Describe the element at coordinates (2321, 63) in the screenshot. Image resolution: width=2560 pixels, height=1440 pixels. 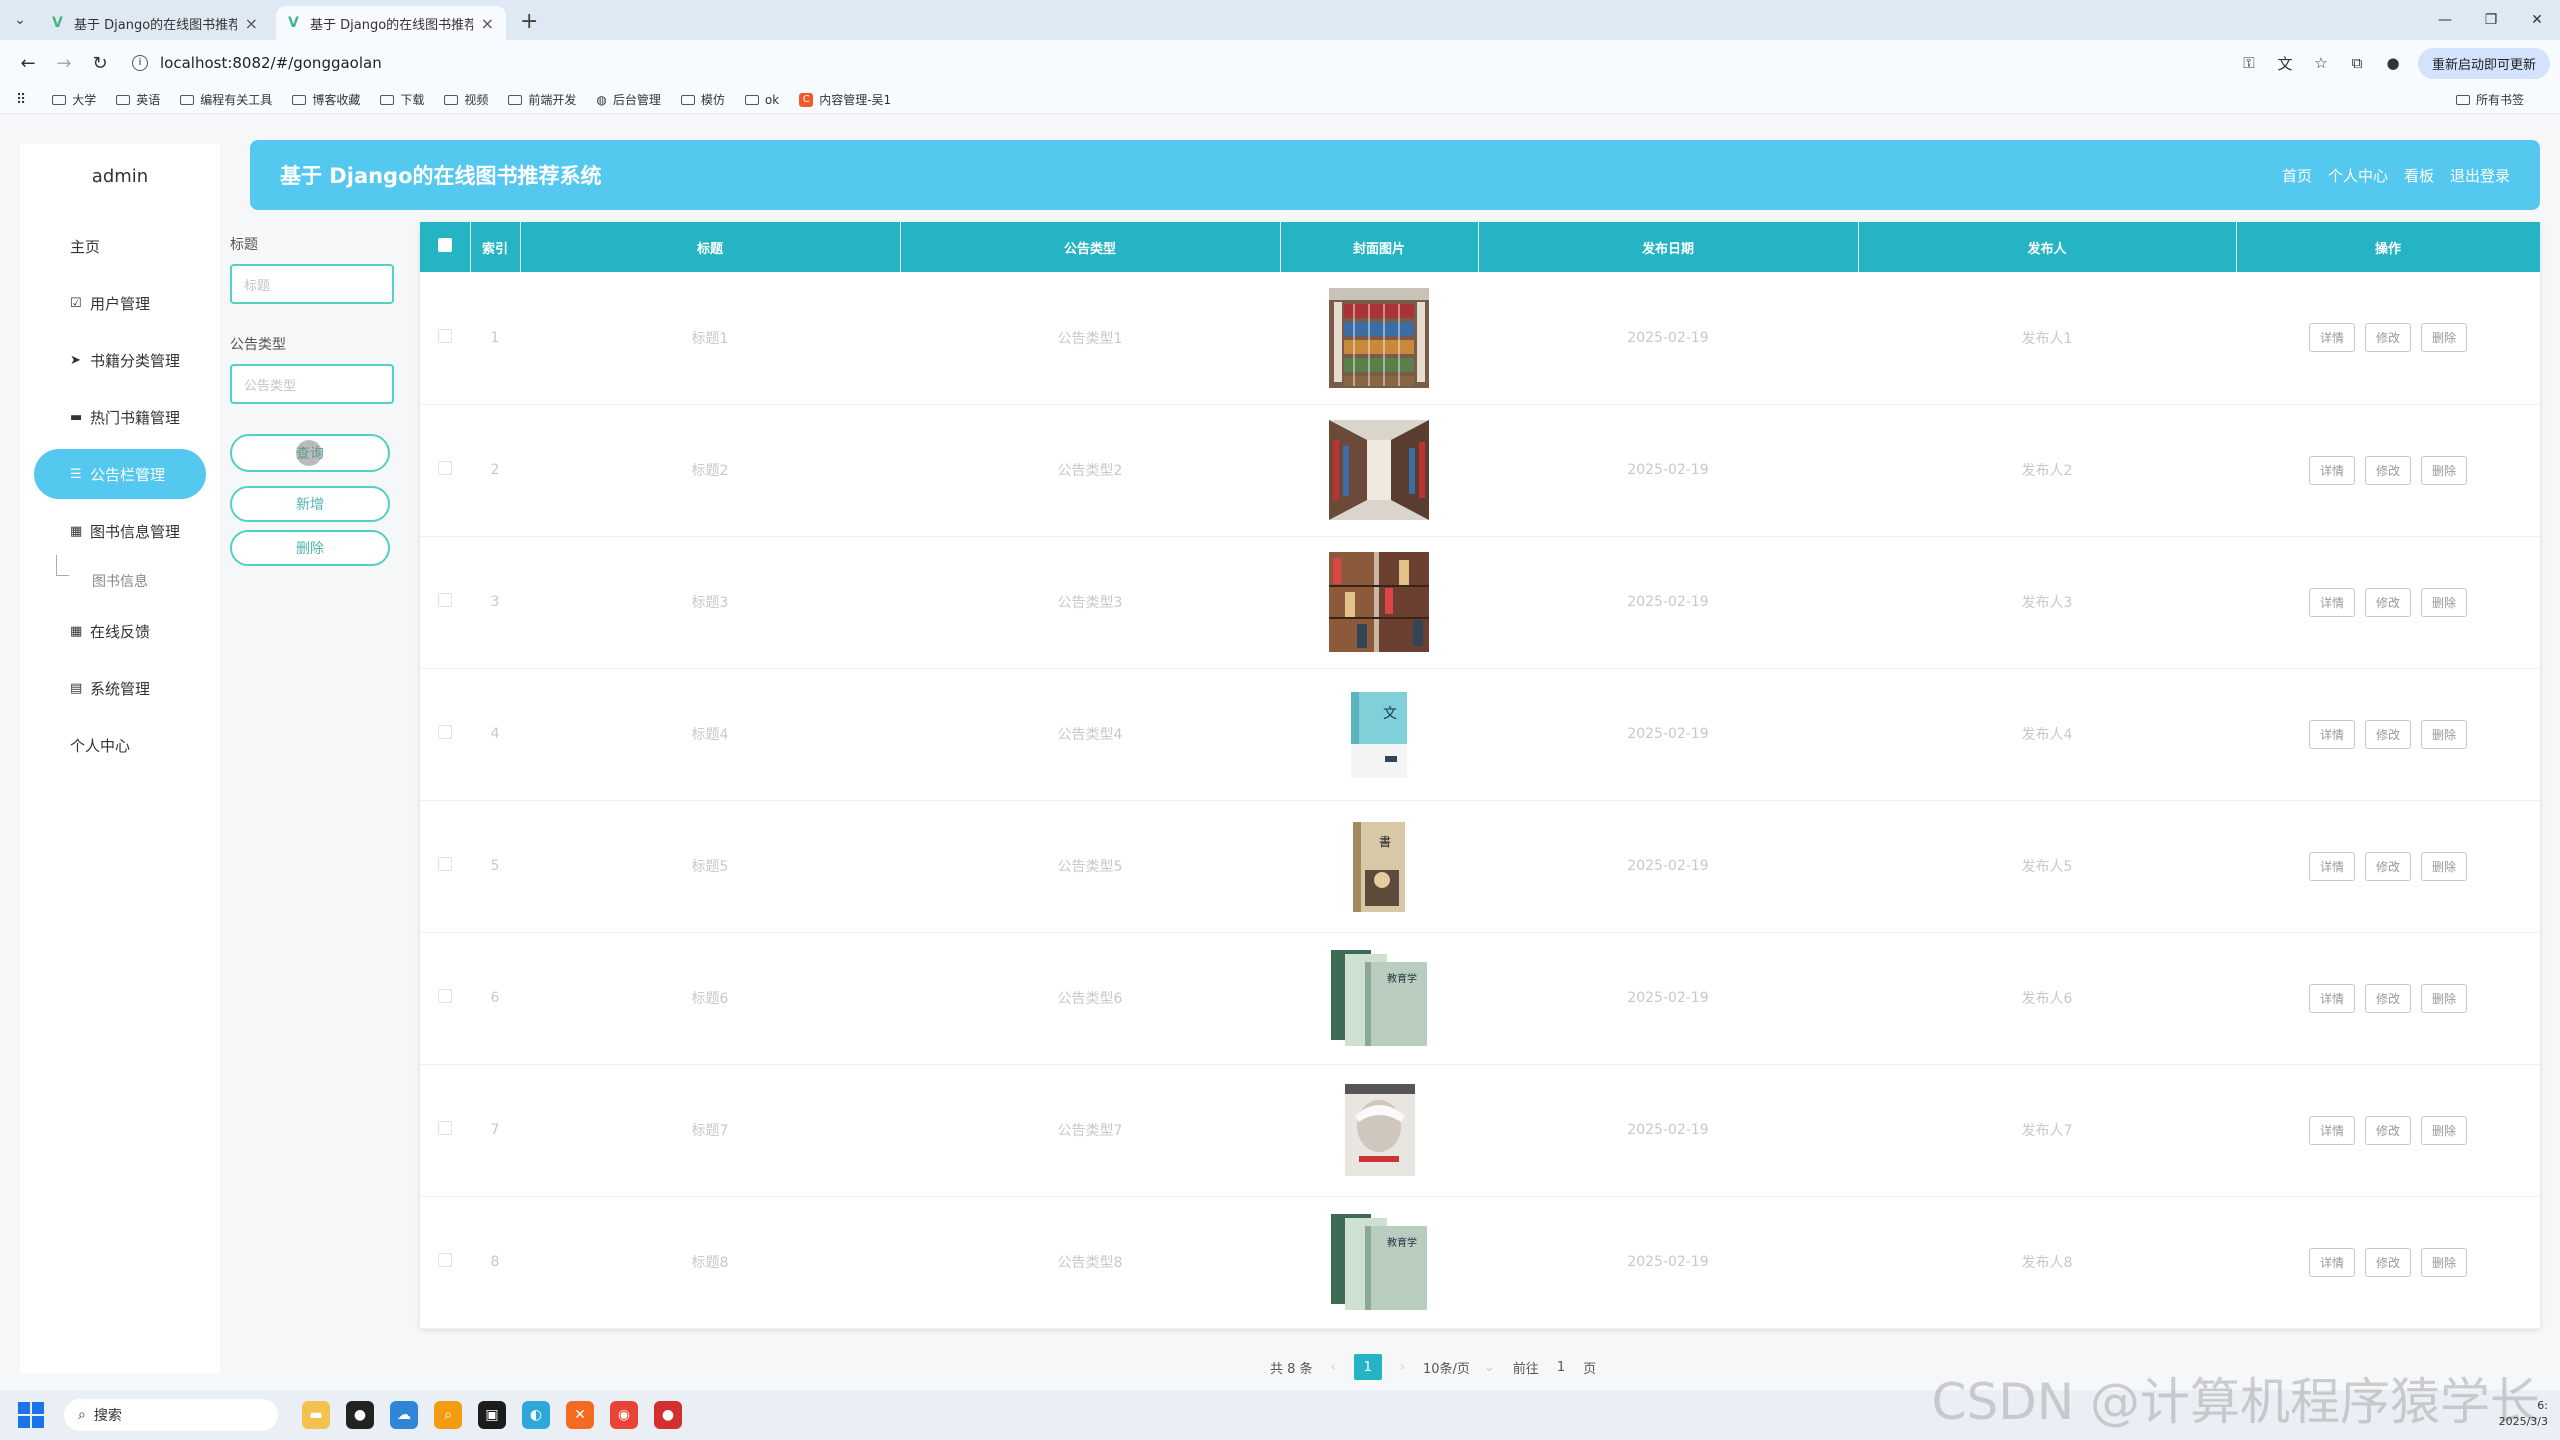
I see `star-icon: ☆` at that location.